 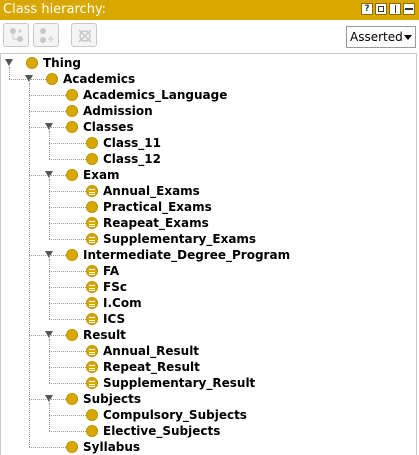 I want to click on delete-class-icon, so click(x=85, y=36).